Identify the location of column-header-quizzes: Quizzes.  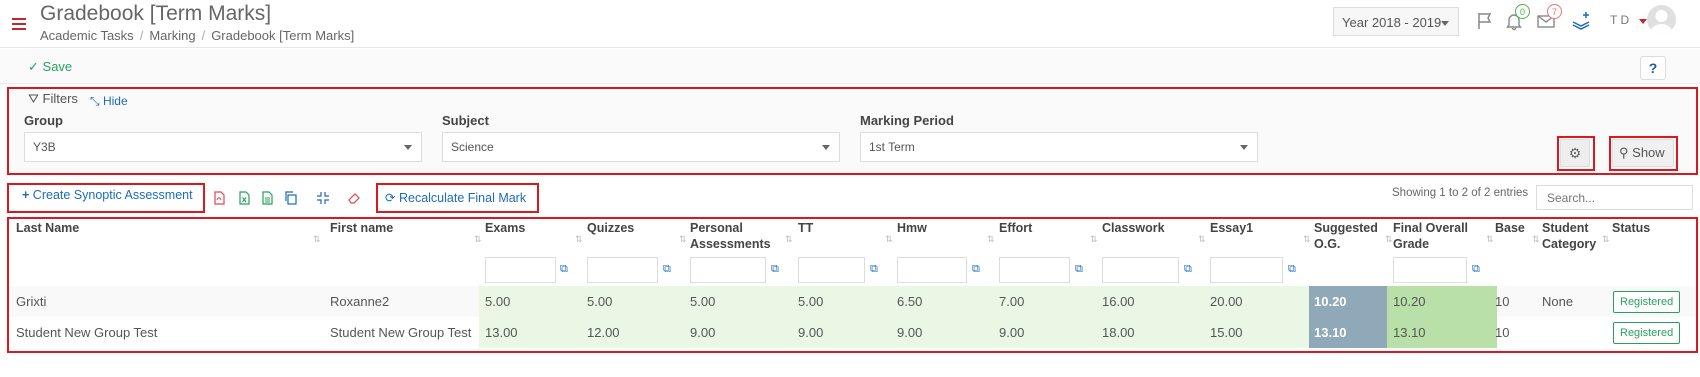
(610, 228).